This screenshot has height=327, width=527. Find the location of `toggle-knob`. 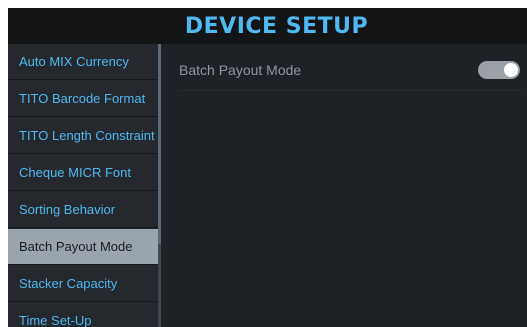

toggle-knob is located at coordinates (511, 70).